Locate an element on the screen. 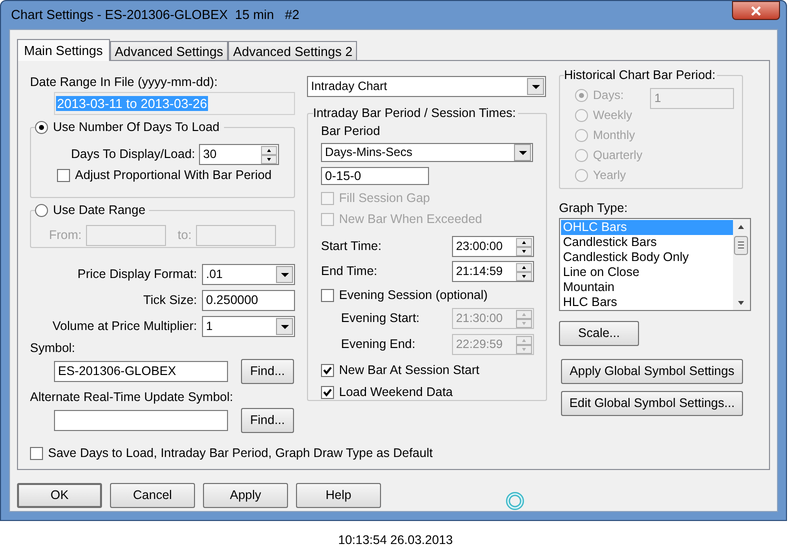  field-label: Price Display Format: is located at coordinates (137, 274).